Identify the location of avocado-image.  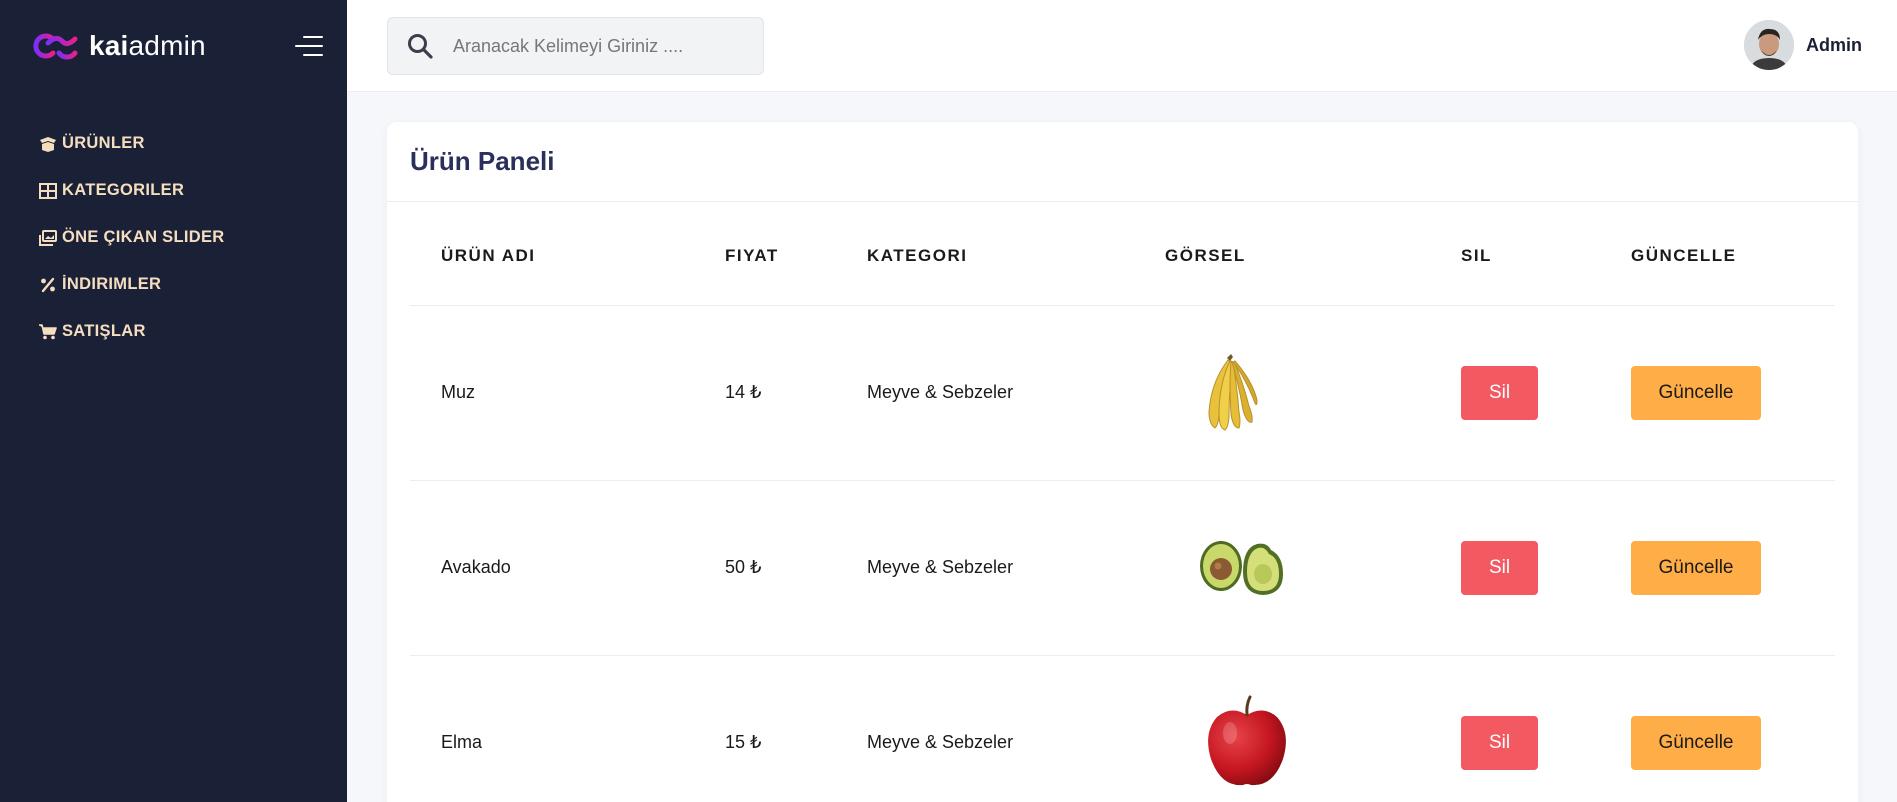
(1241, 567).